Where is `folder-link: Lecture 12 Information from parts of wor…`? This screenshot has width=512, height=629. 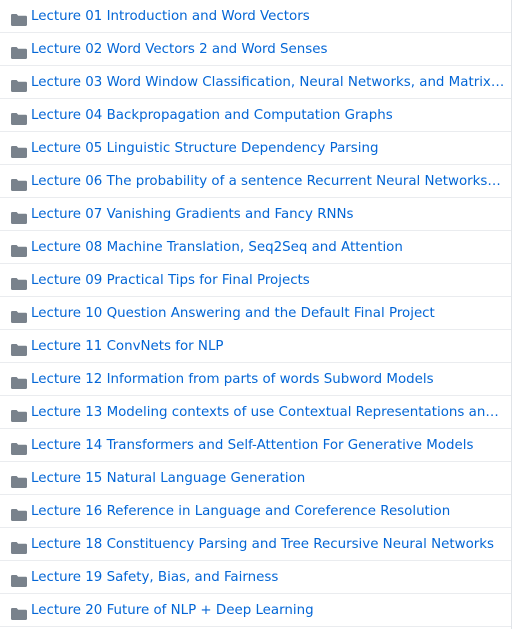
folder-link: Lecture 12 Information from parts of wor… is located at coordinates (268, 379).